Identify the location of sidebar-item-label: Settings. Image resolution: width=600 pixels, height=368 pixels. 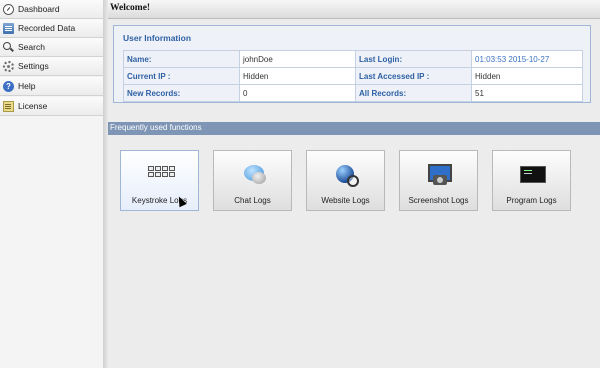
(33, 66).